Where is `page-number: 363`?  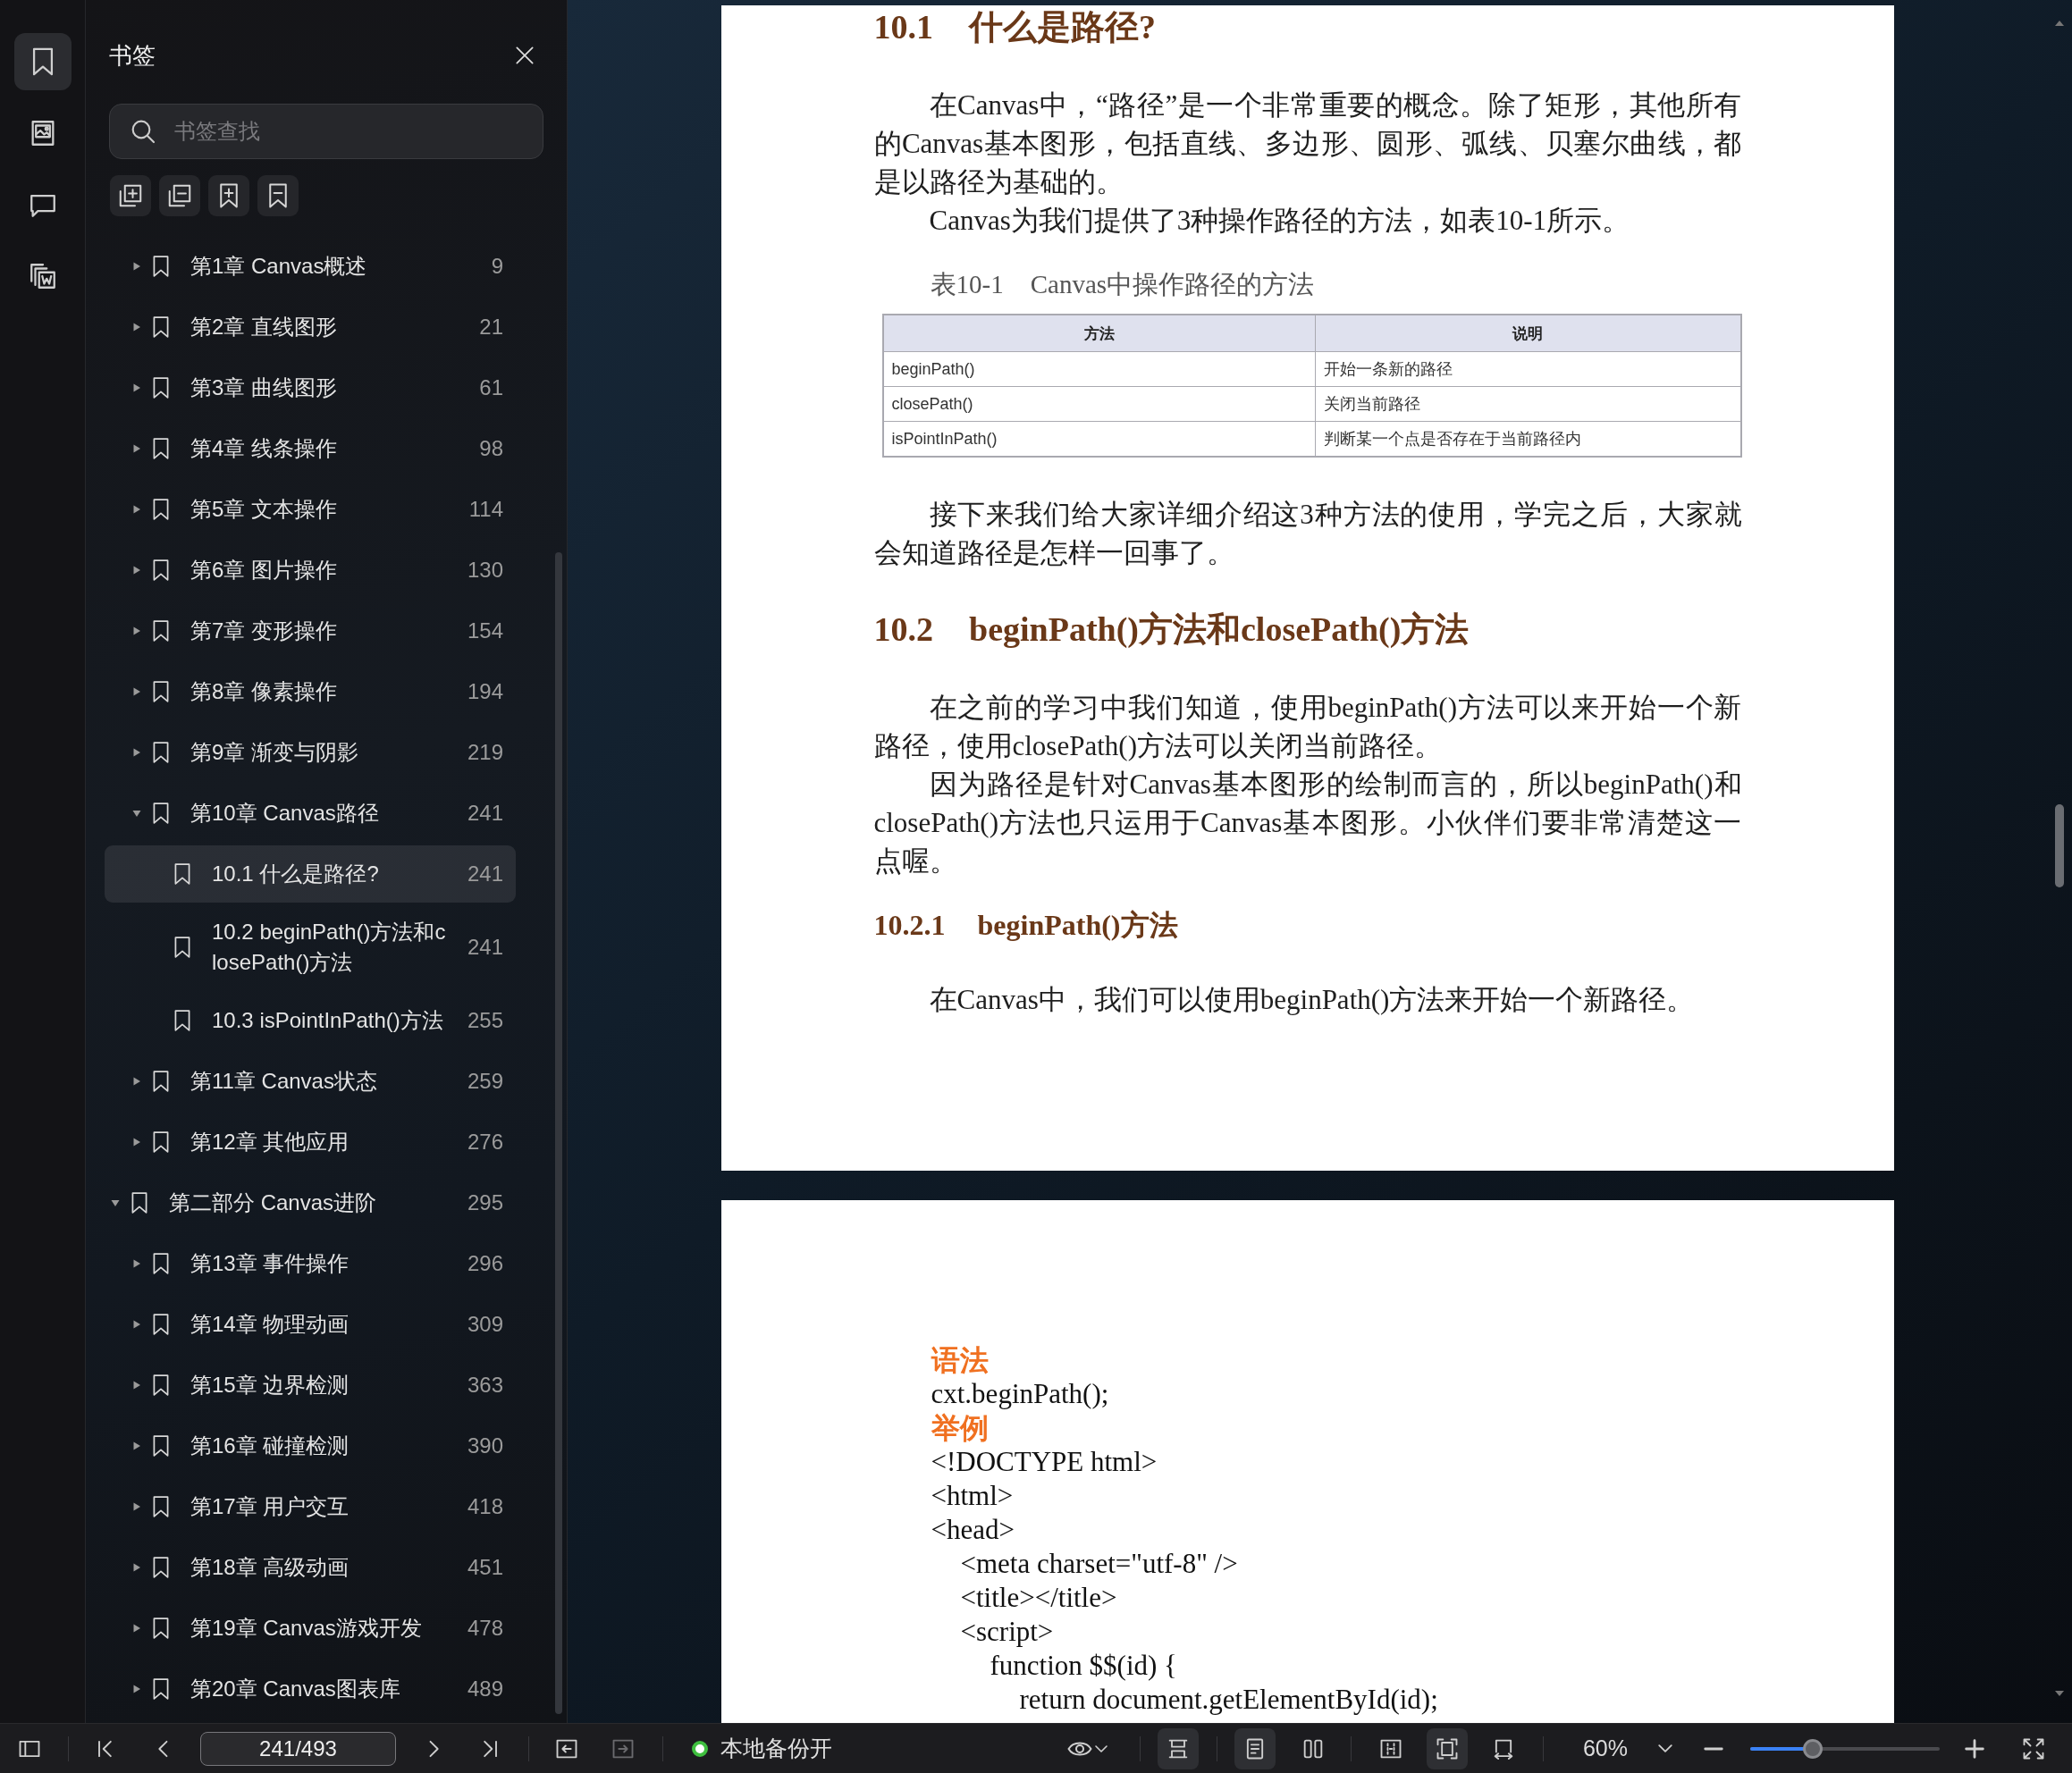
page-number: 363 is located at coordinates (484, 1385).